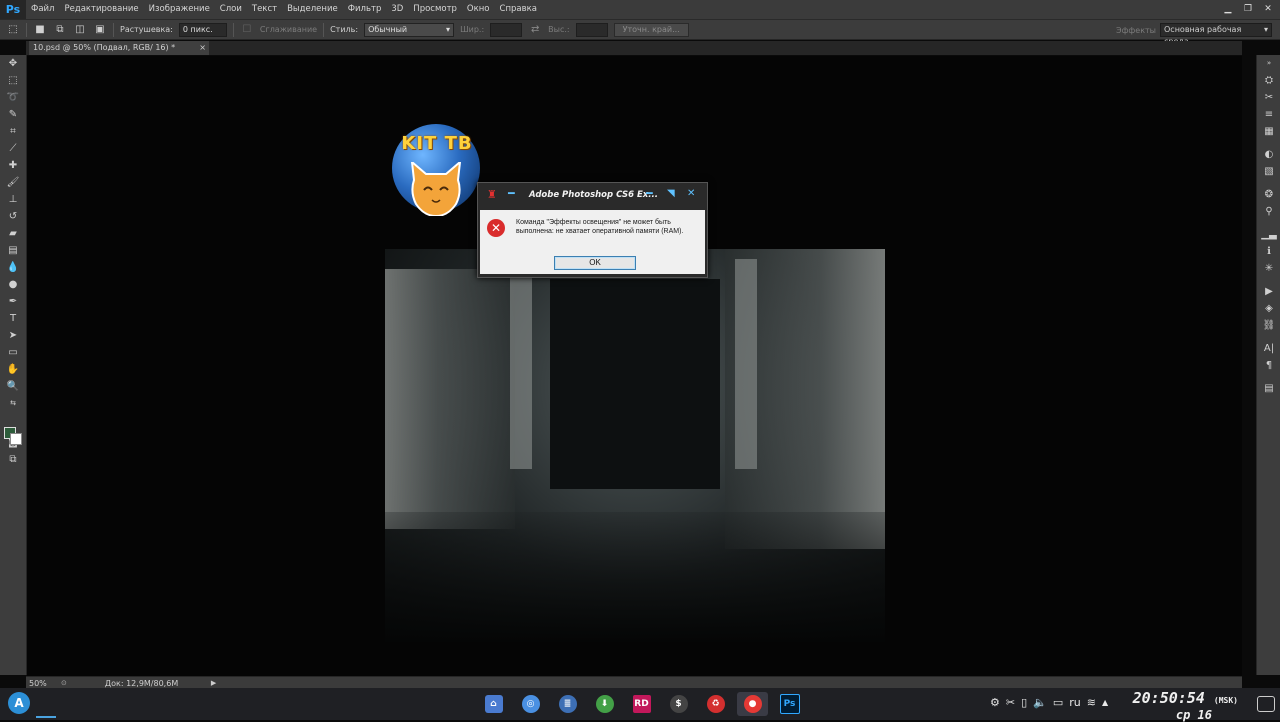 The image size is (1280, 722). Describe the element at coordinates (671, 193) in the screenshot. I see `maximize-icon: ◥` at that location.